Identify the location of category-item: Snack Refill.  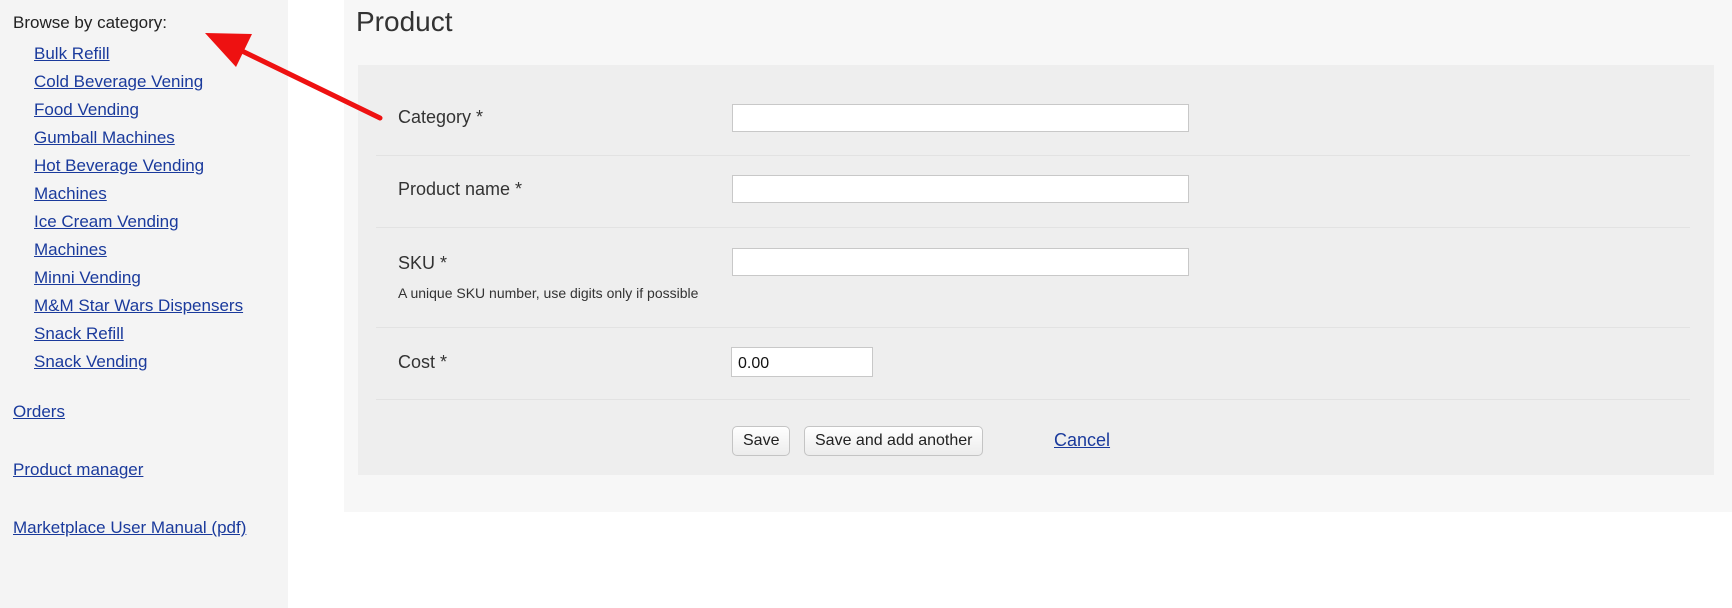
(138, 334).